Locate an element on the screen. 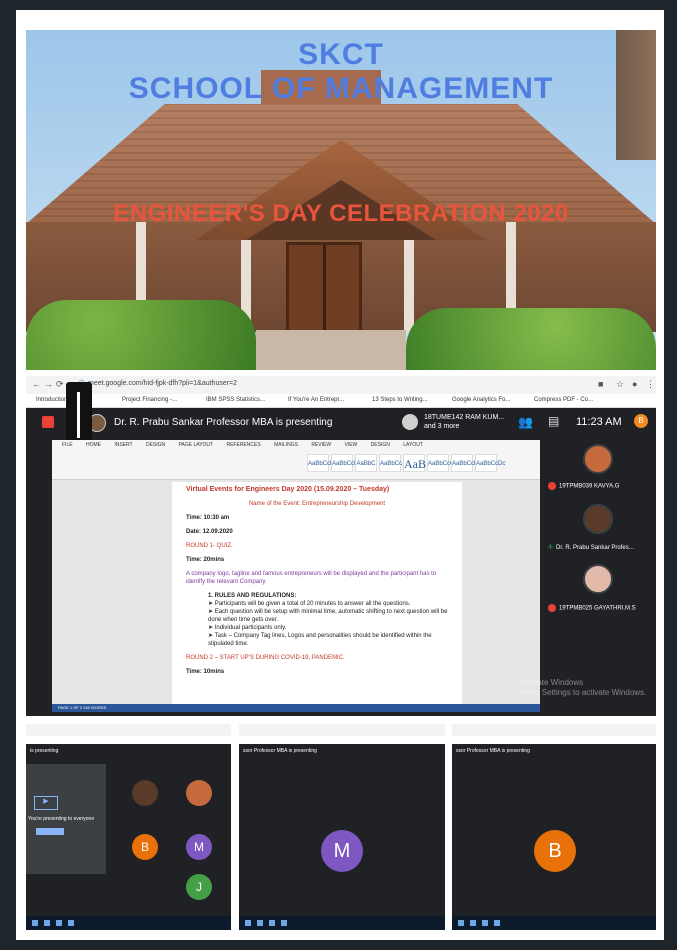 This screenshot has height=950, width=677. volume-track is located at coordinates (78, 415).